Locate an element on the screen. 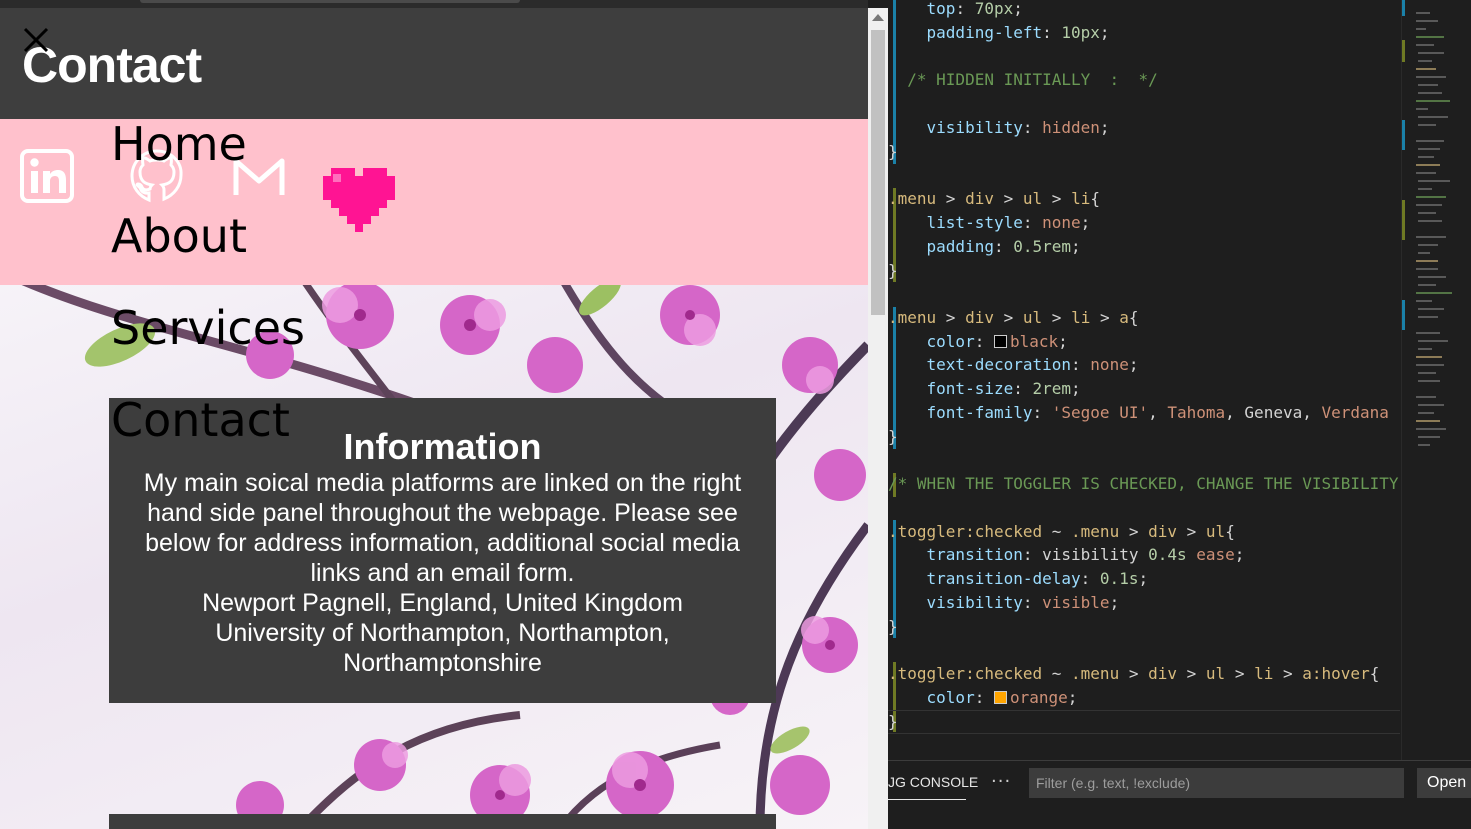  code-line: .menu > div > ul > li > a{ is located at coordinates (1013, 317).